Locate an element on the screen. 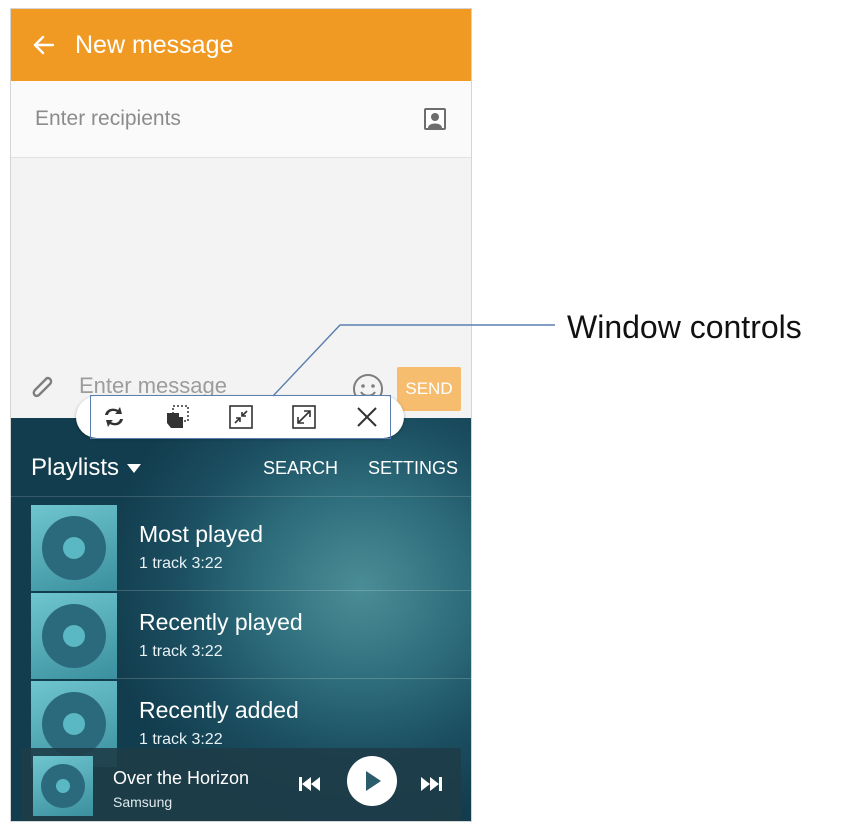  play-icon is located at coordinates (372, 781).